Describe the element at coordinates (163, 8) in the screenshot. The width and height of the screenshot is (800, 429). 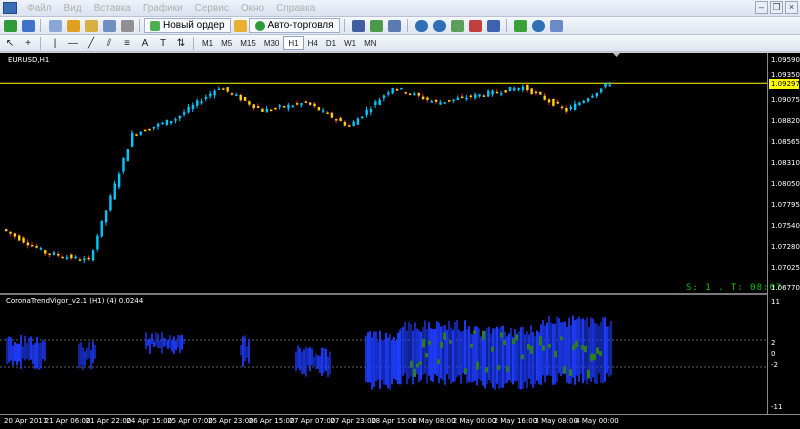
I see `menu-charts: Графики` at that location.